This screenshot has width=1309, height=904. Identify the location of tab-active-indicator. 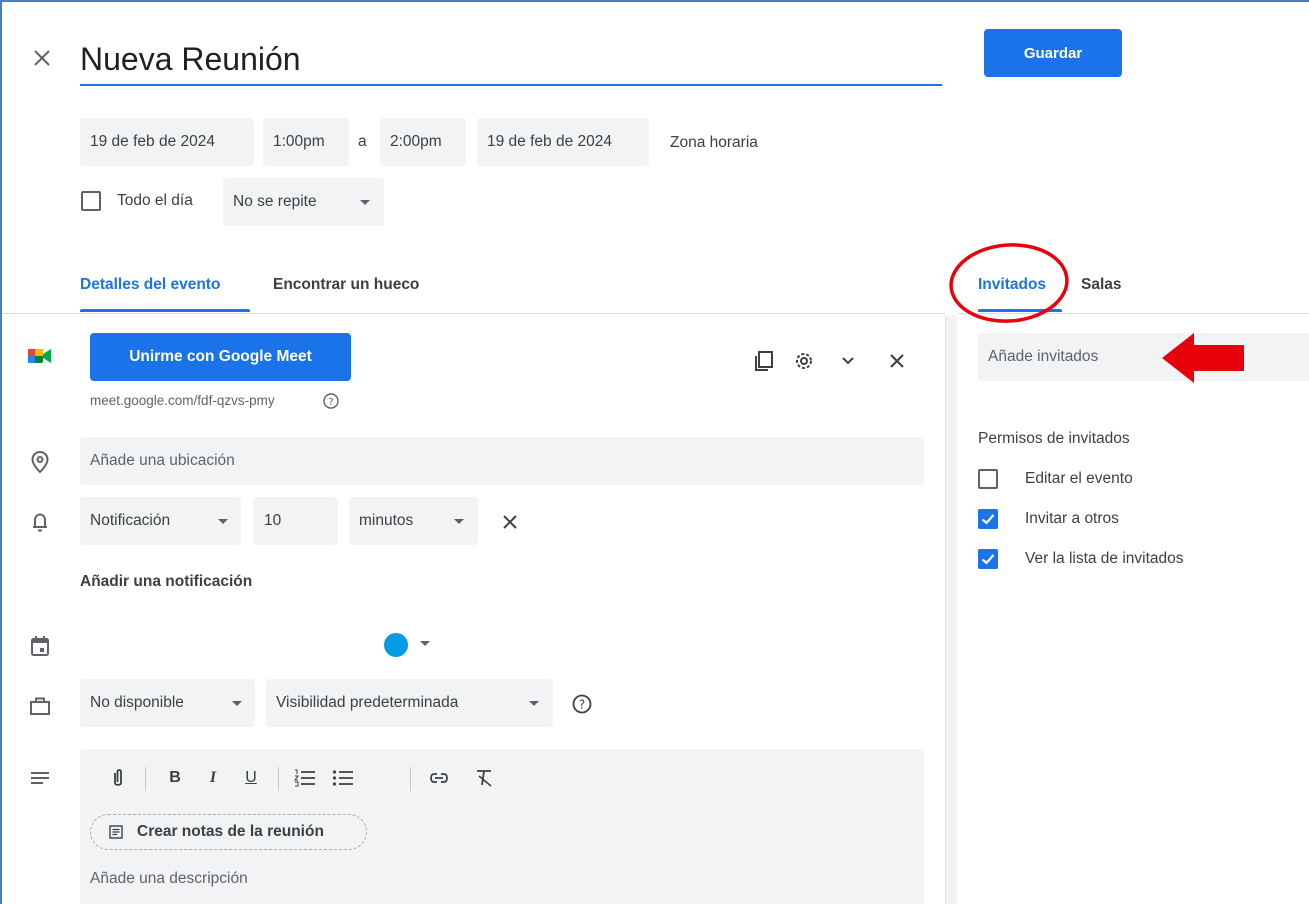
(165, 310).